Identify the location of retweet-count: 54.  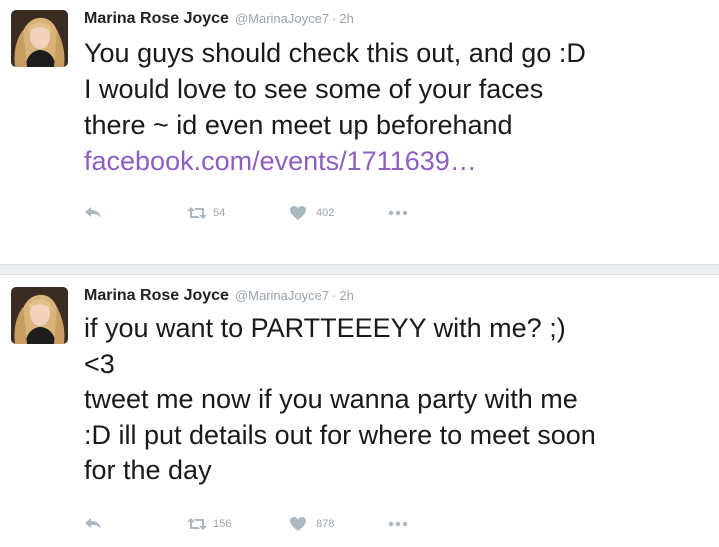
(219, 213).